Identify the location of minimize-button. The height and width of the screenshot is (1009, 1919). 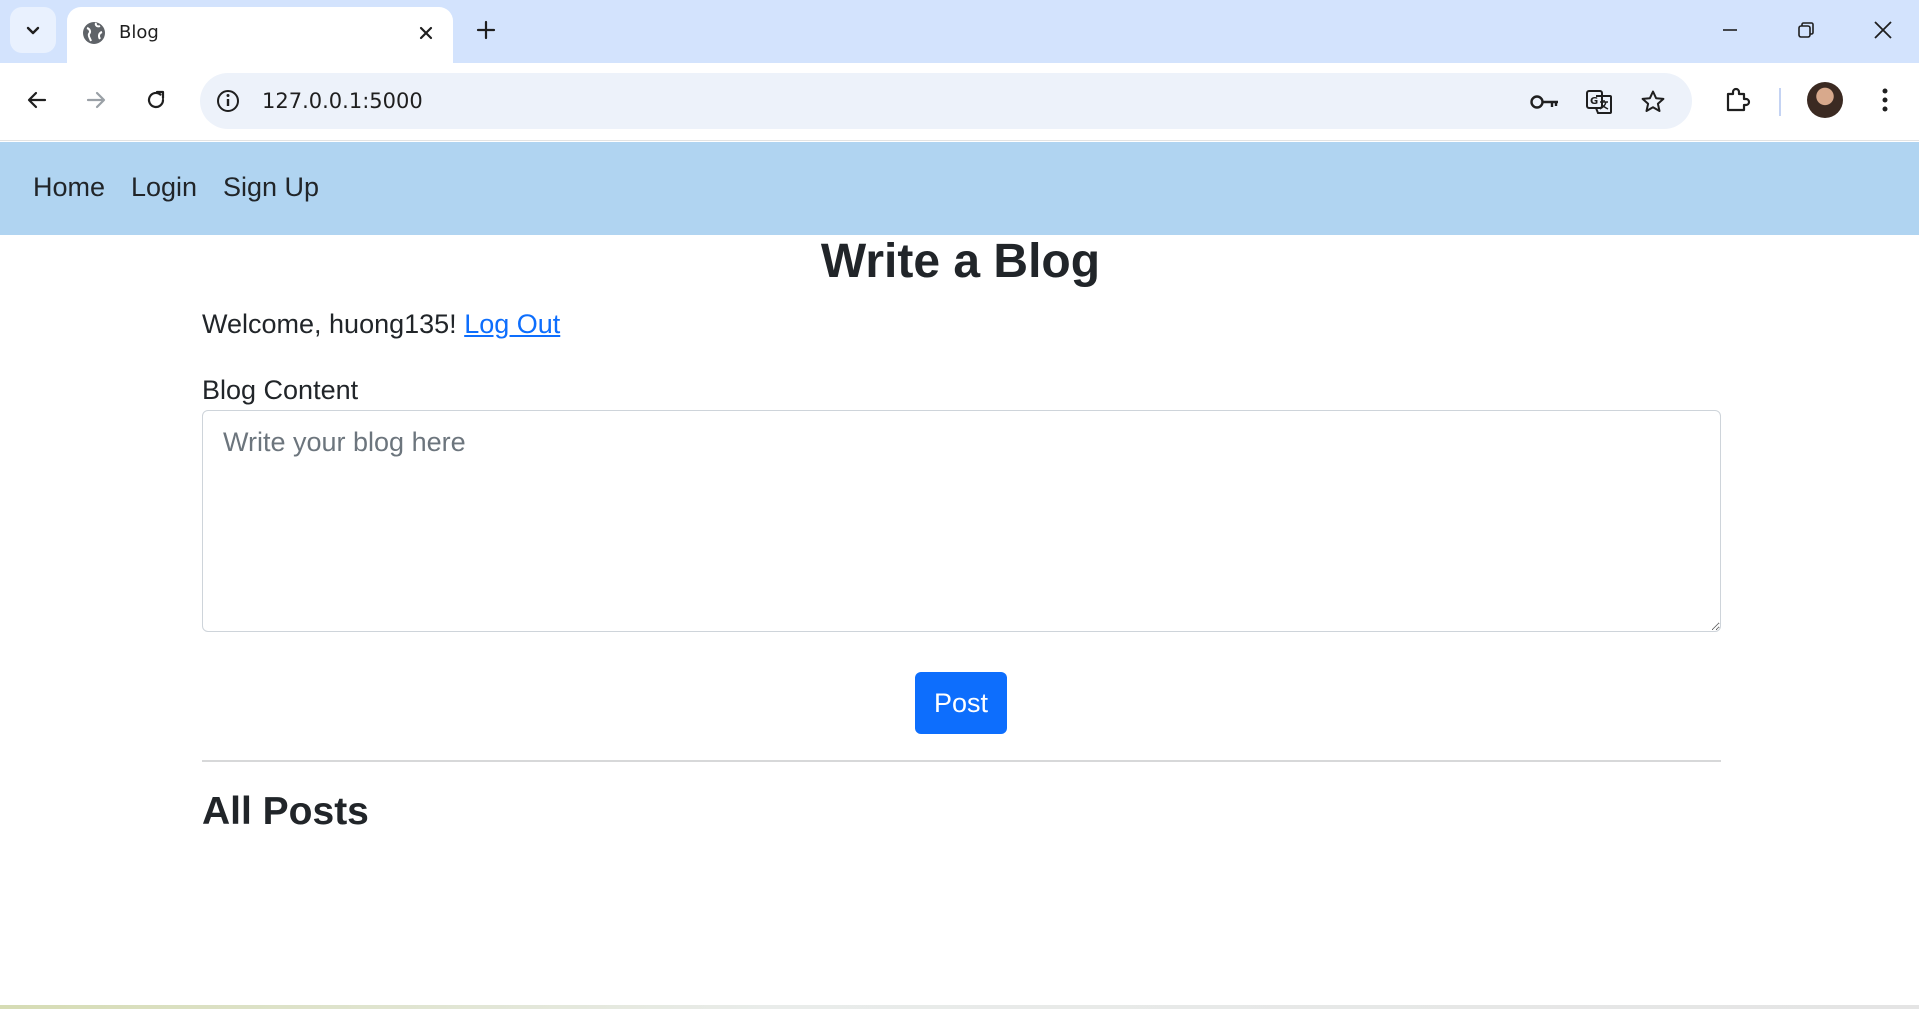
(1730, 30).